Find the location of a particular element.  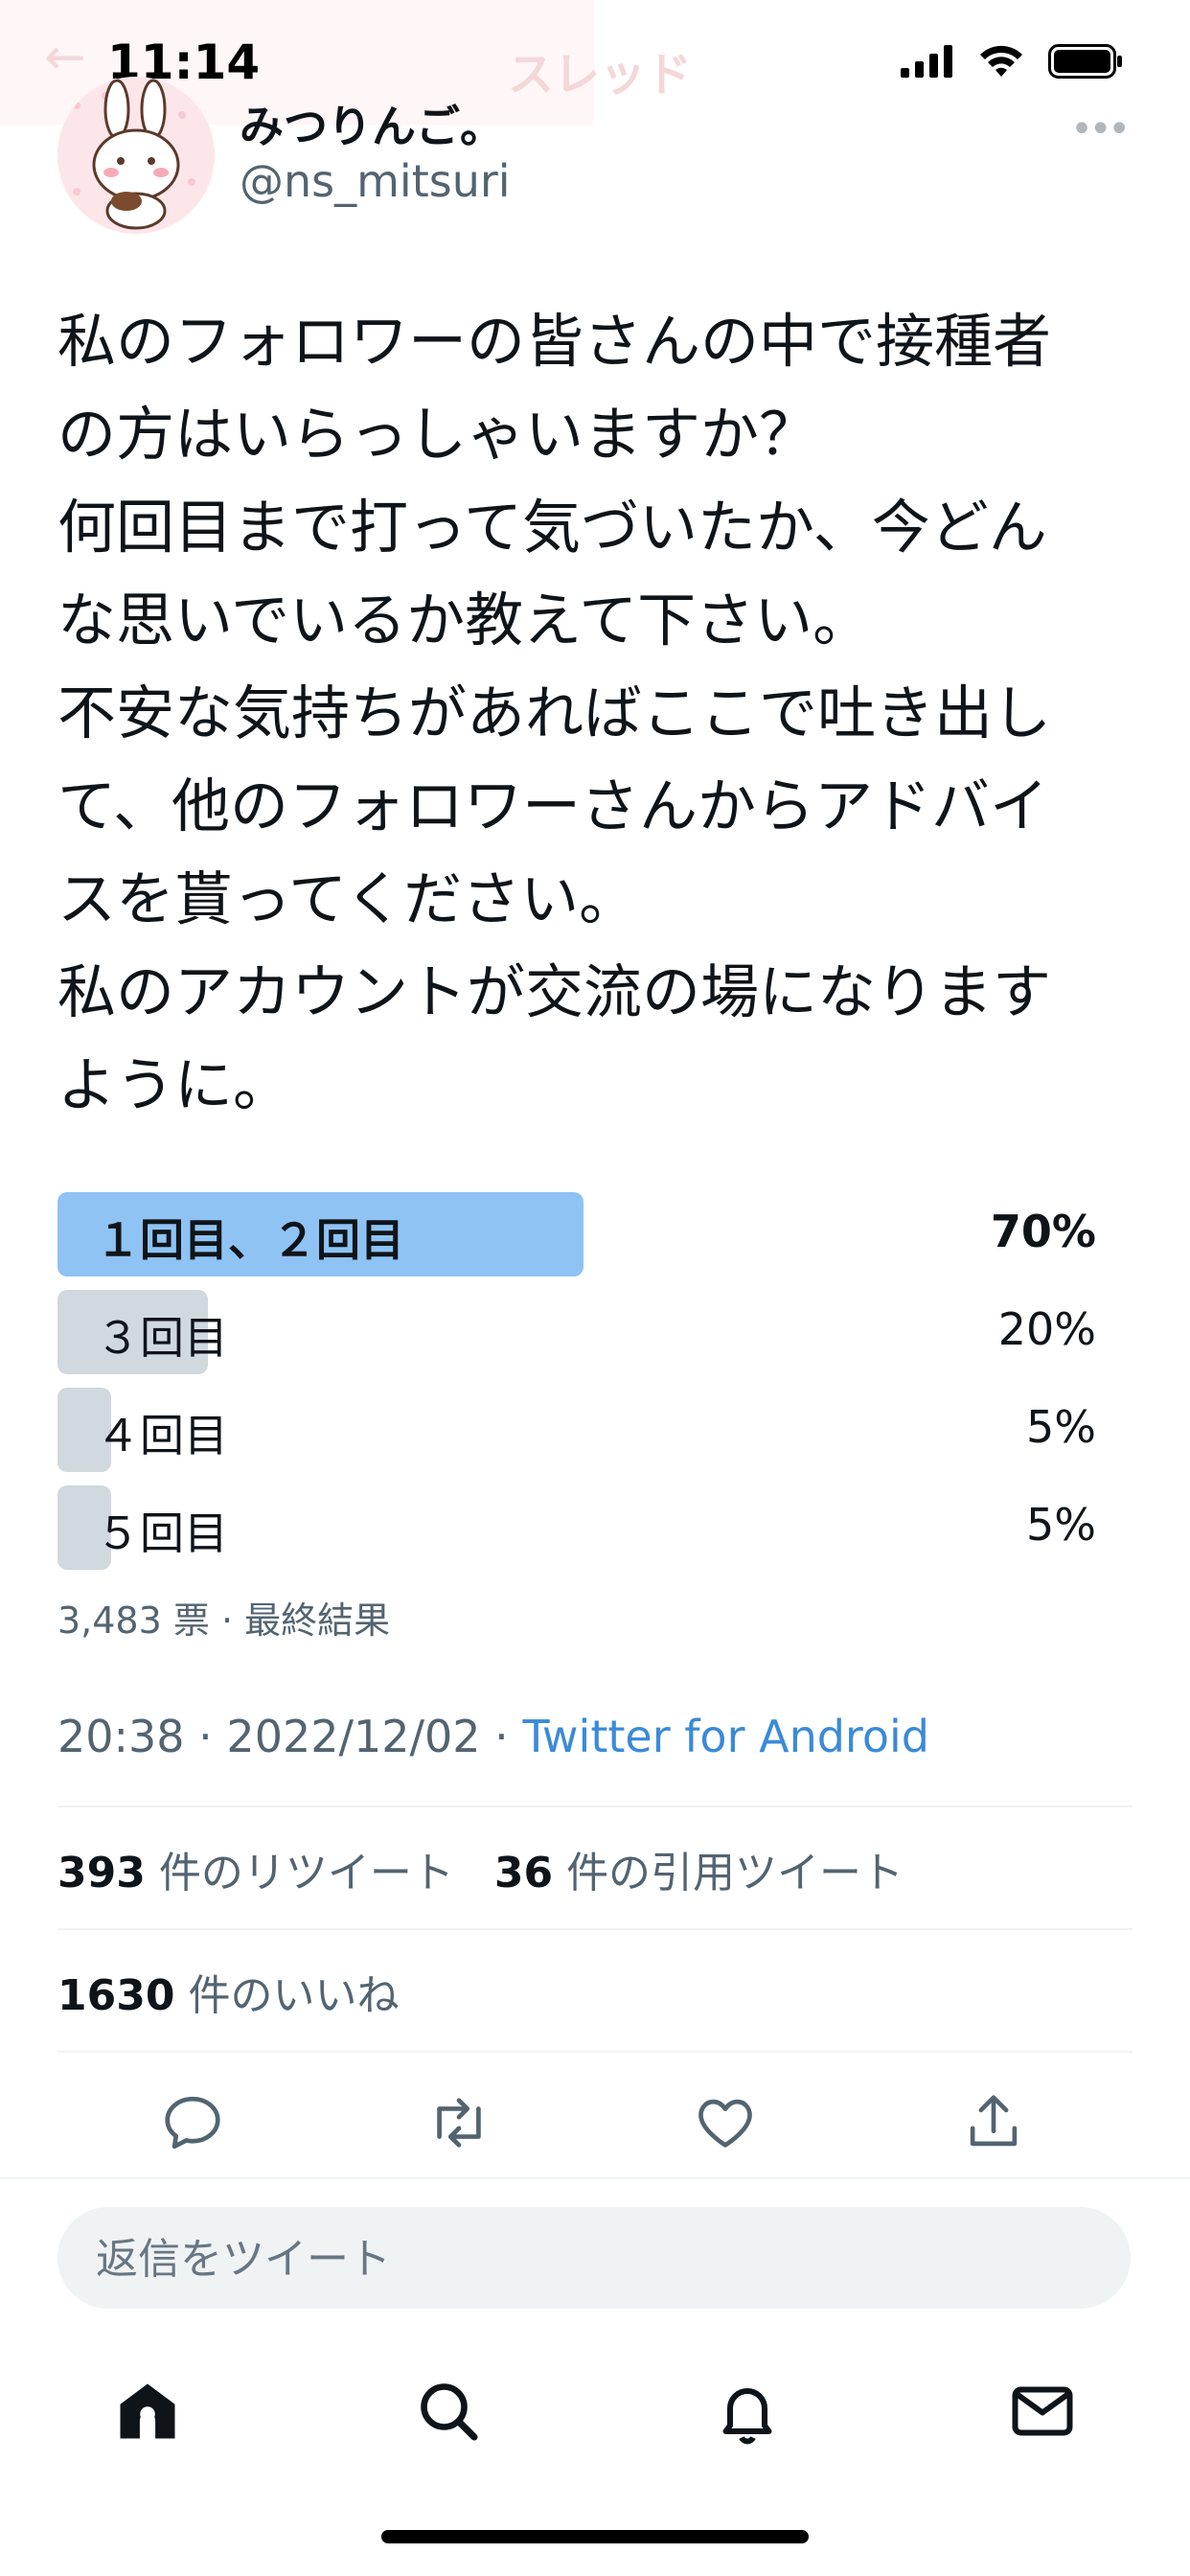

likes-label: 件のいいね is located at coordinates (294, 1996).